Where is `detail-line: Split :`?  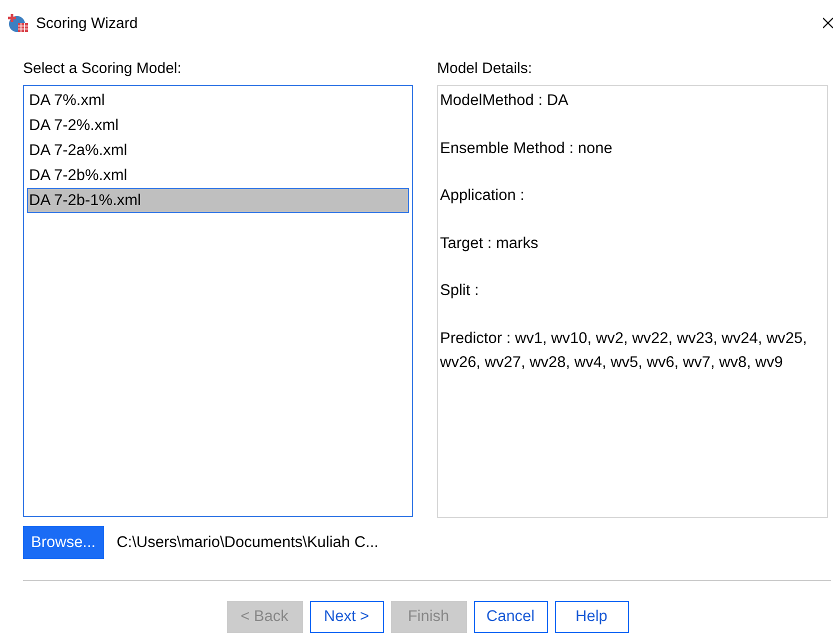 detail-line: Split : is located at coordinates (460, 291).